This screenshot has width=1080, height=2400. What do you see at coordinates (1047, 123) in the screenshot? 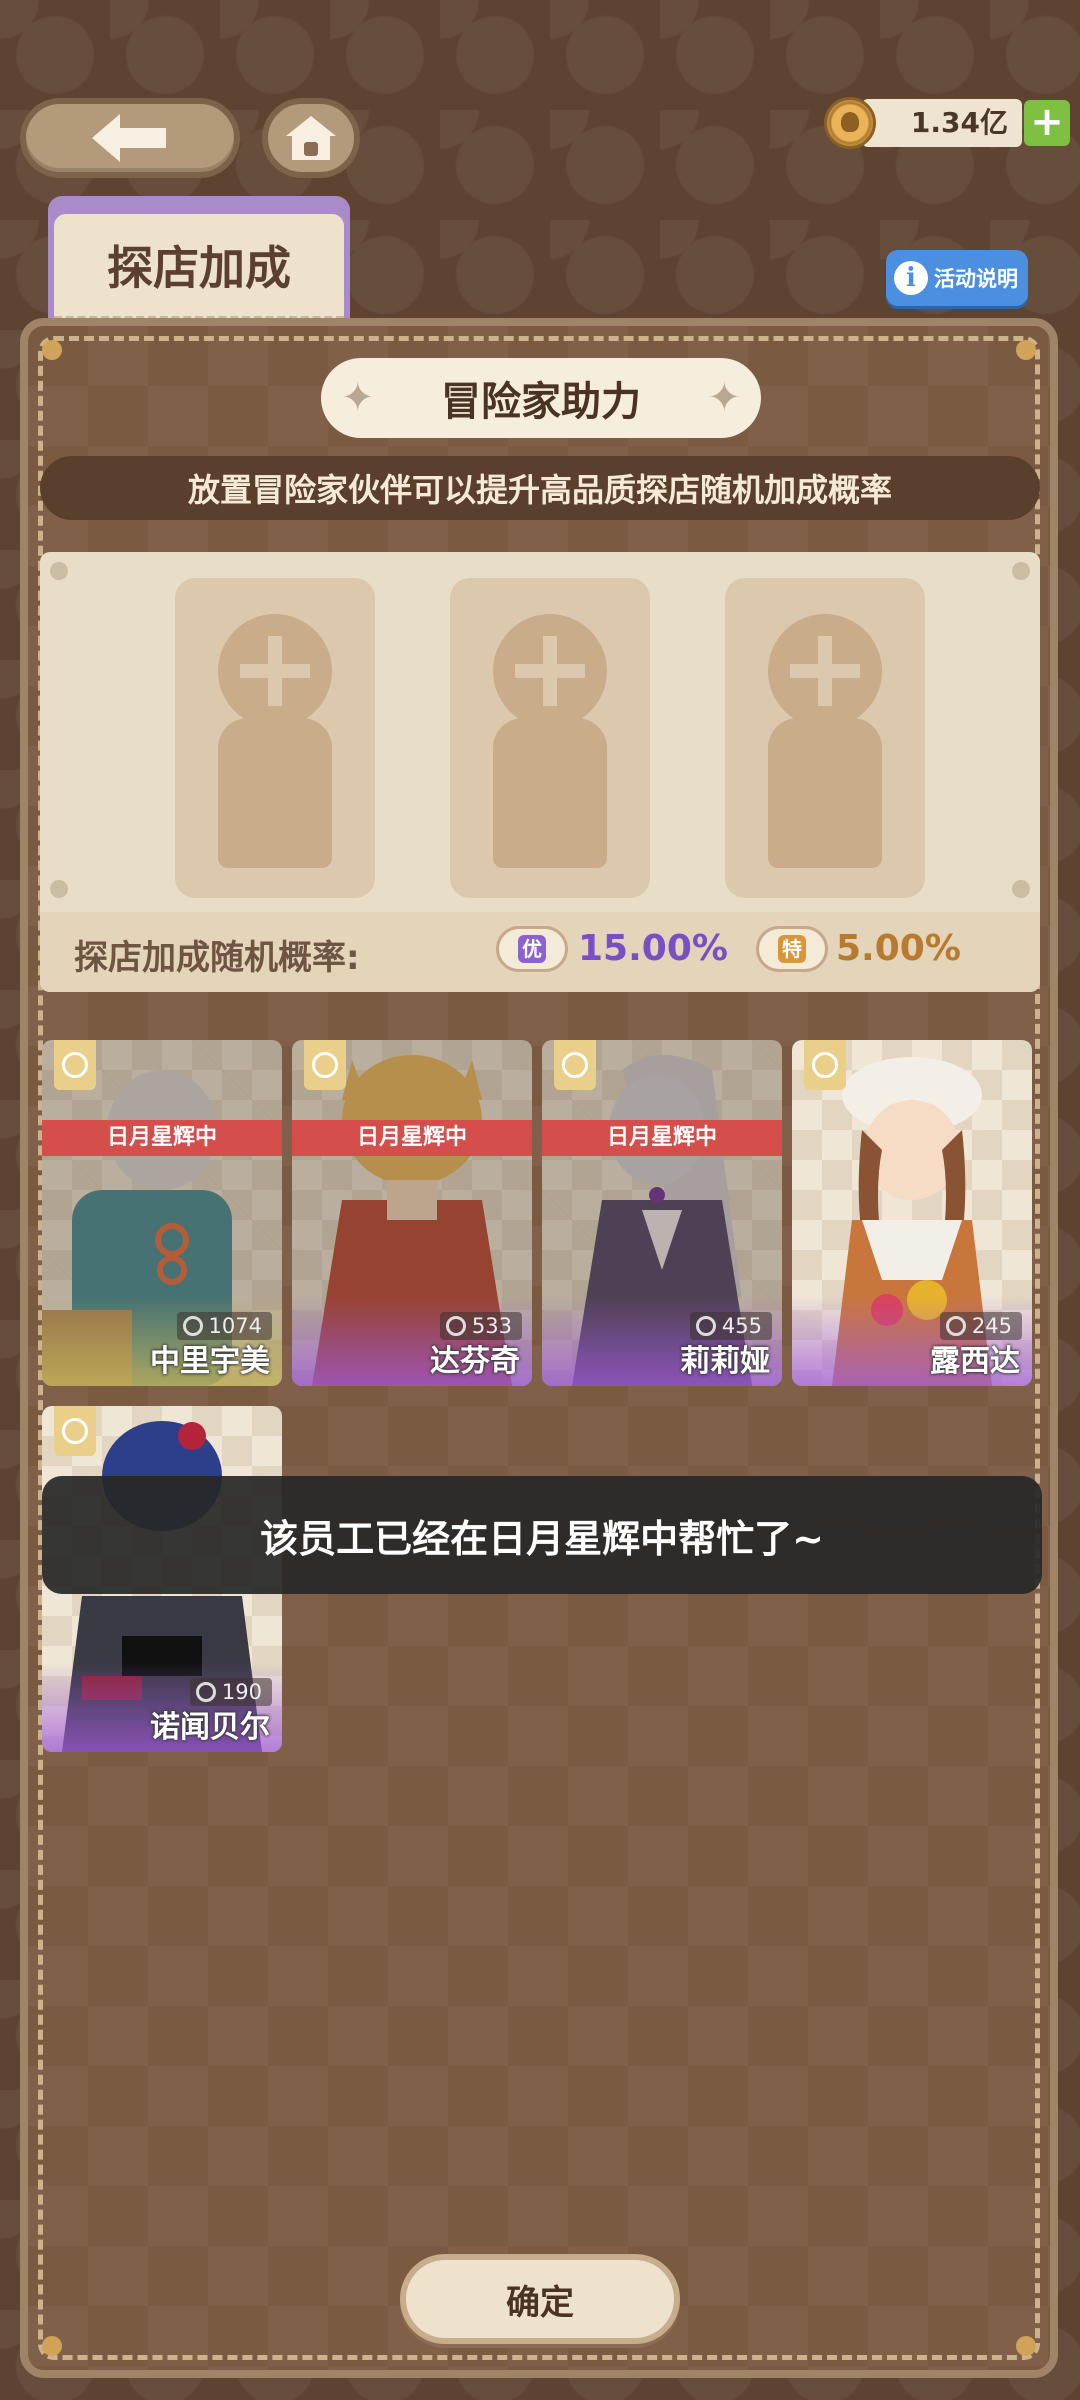
I see `add-coins-button: +` at bounding box center [1047, 123].